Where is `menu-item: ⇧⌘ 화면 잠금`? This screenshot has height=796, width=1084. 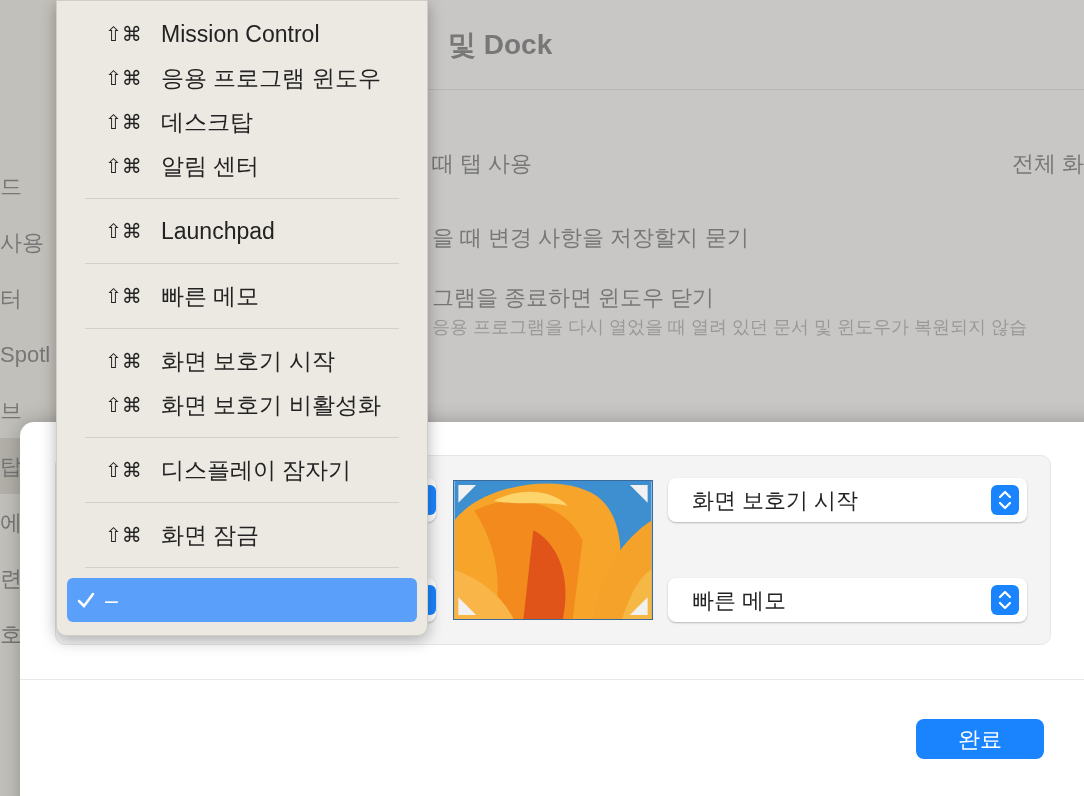
menu-item: ⇧⌘ 화면 잠금 is located at coordinates (242, 535).